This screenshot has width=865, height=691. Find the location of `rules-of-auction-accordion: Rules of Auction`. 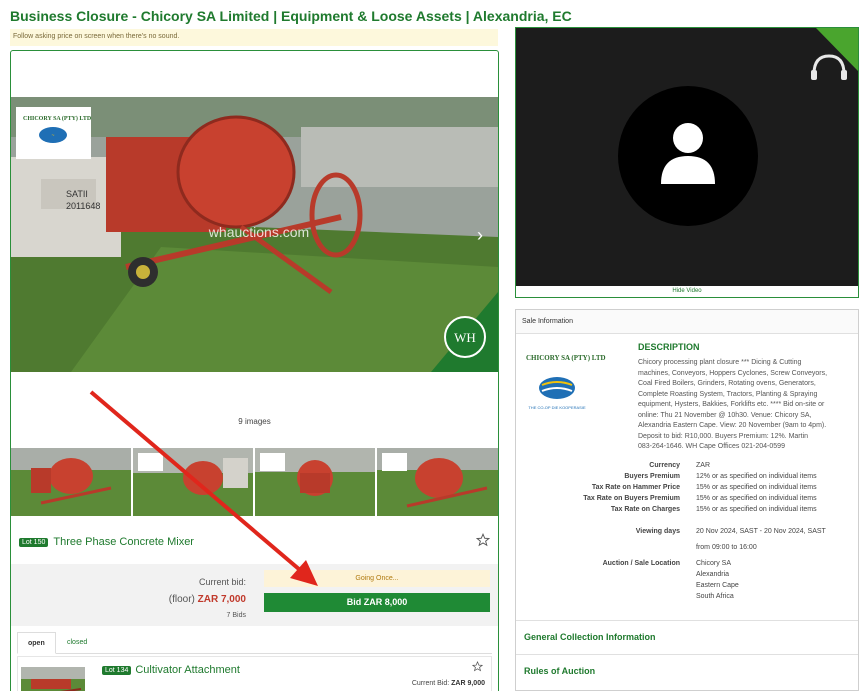

rules-of-auction-accordion: Rules of Auction is located at coordinates (687, 671).